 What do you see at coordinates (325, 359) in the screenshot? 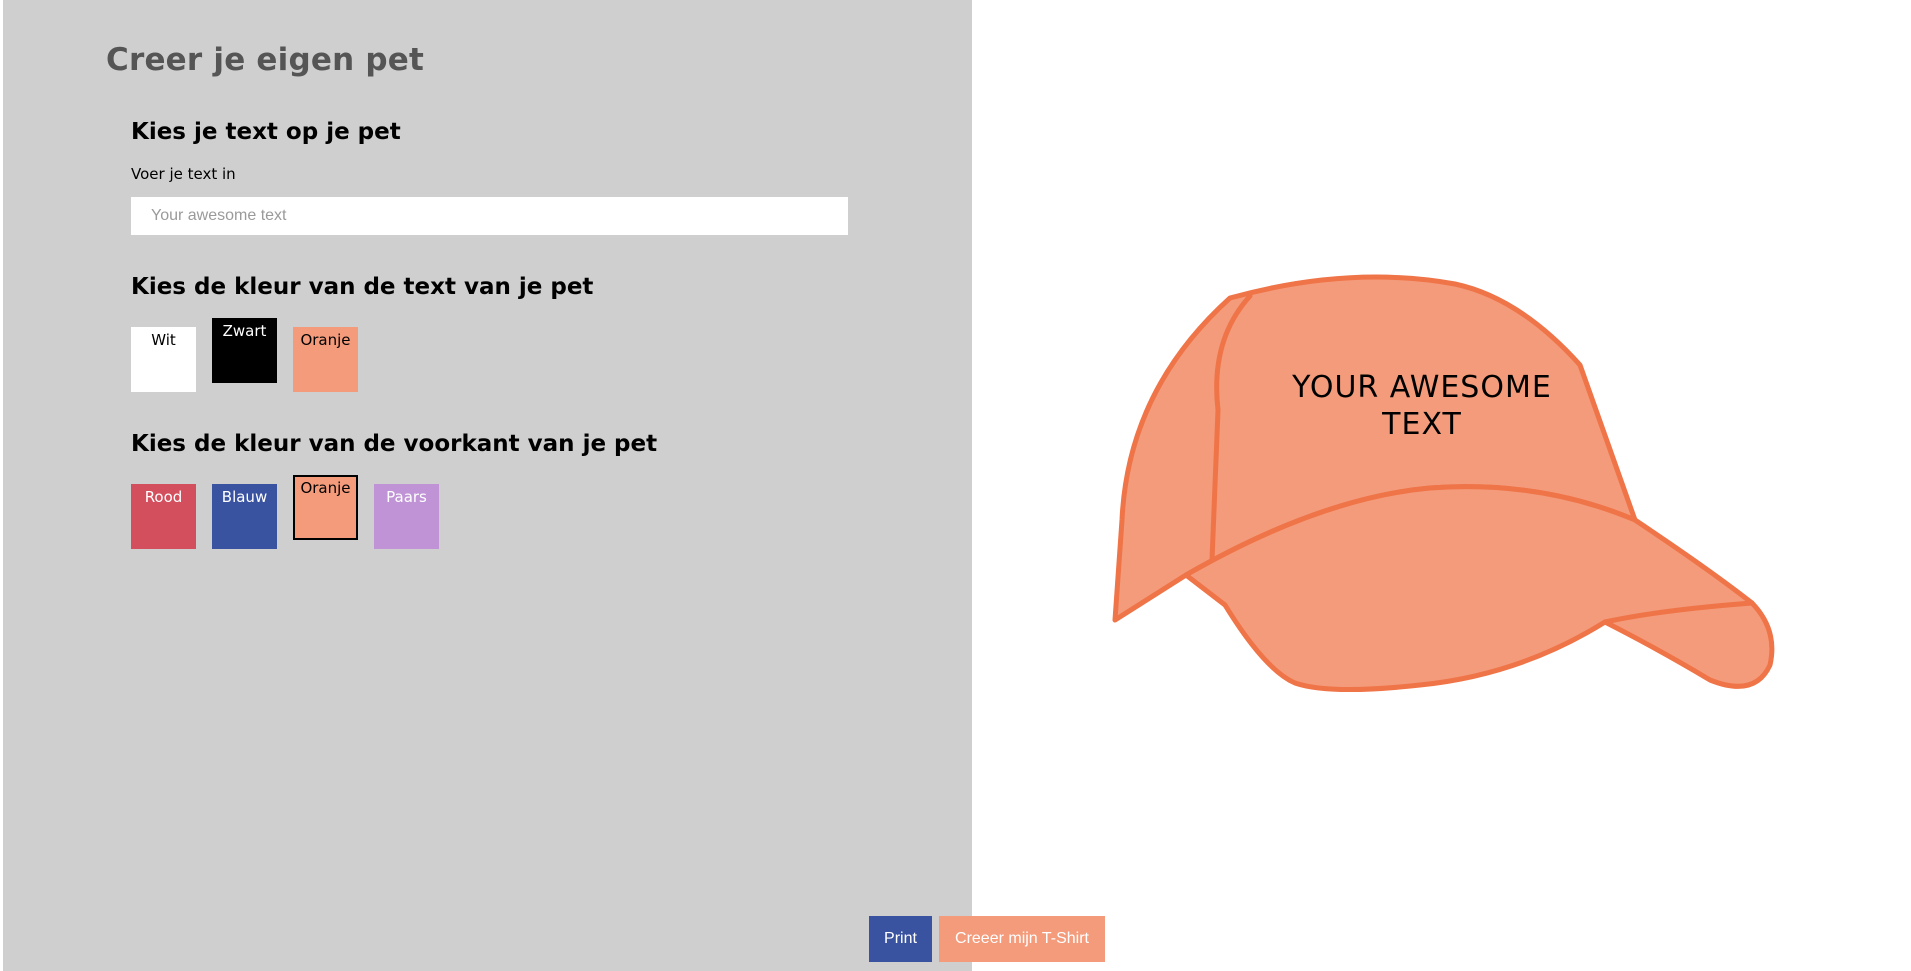
I see `text-color-swatch-oranje: Oranje` at bounding box center [325, 359].